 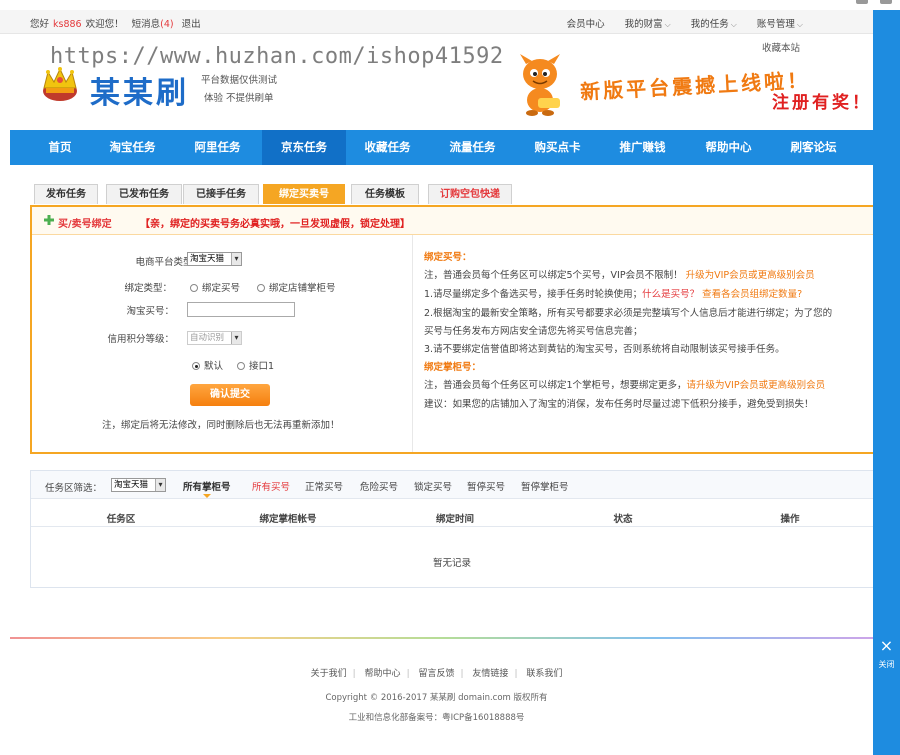 I want to click on buyer-account-input, so click(x=241, y=309).